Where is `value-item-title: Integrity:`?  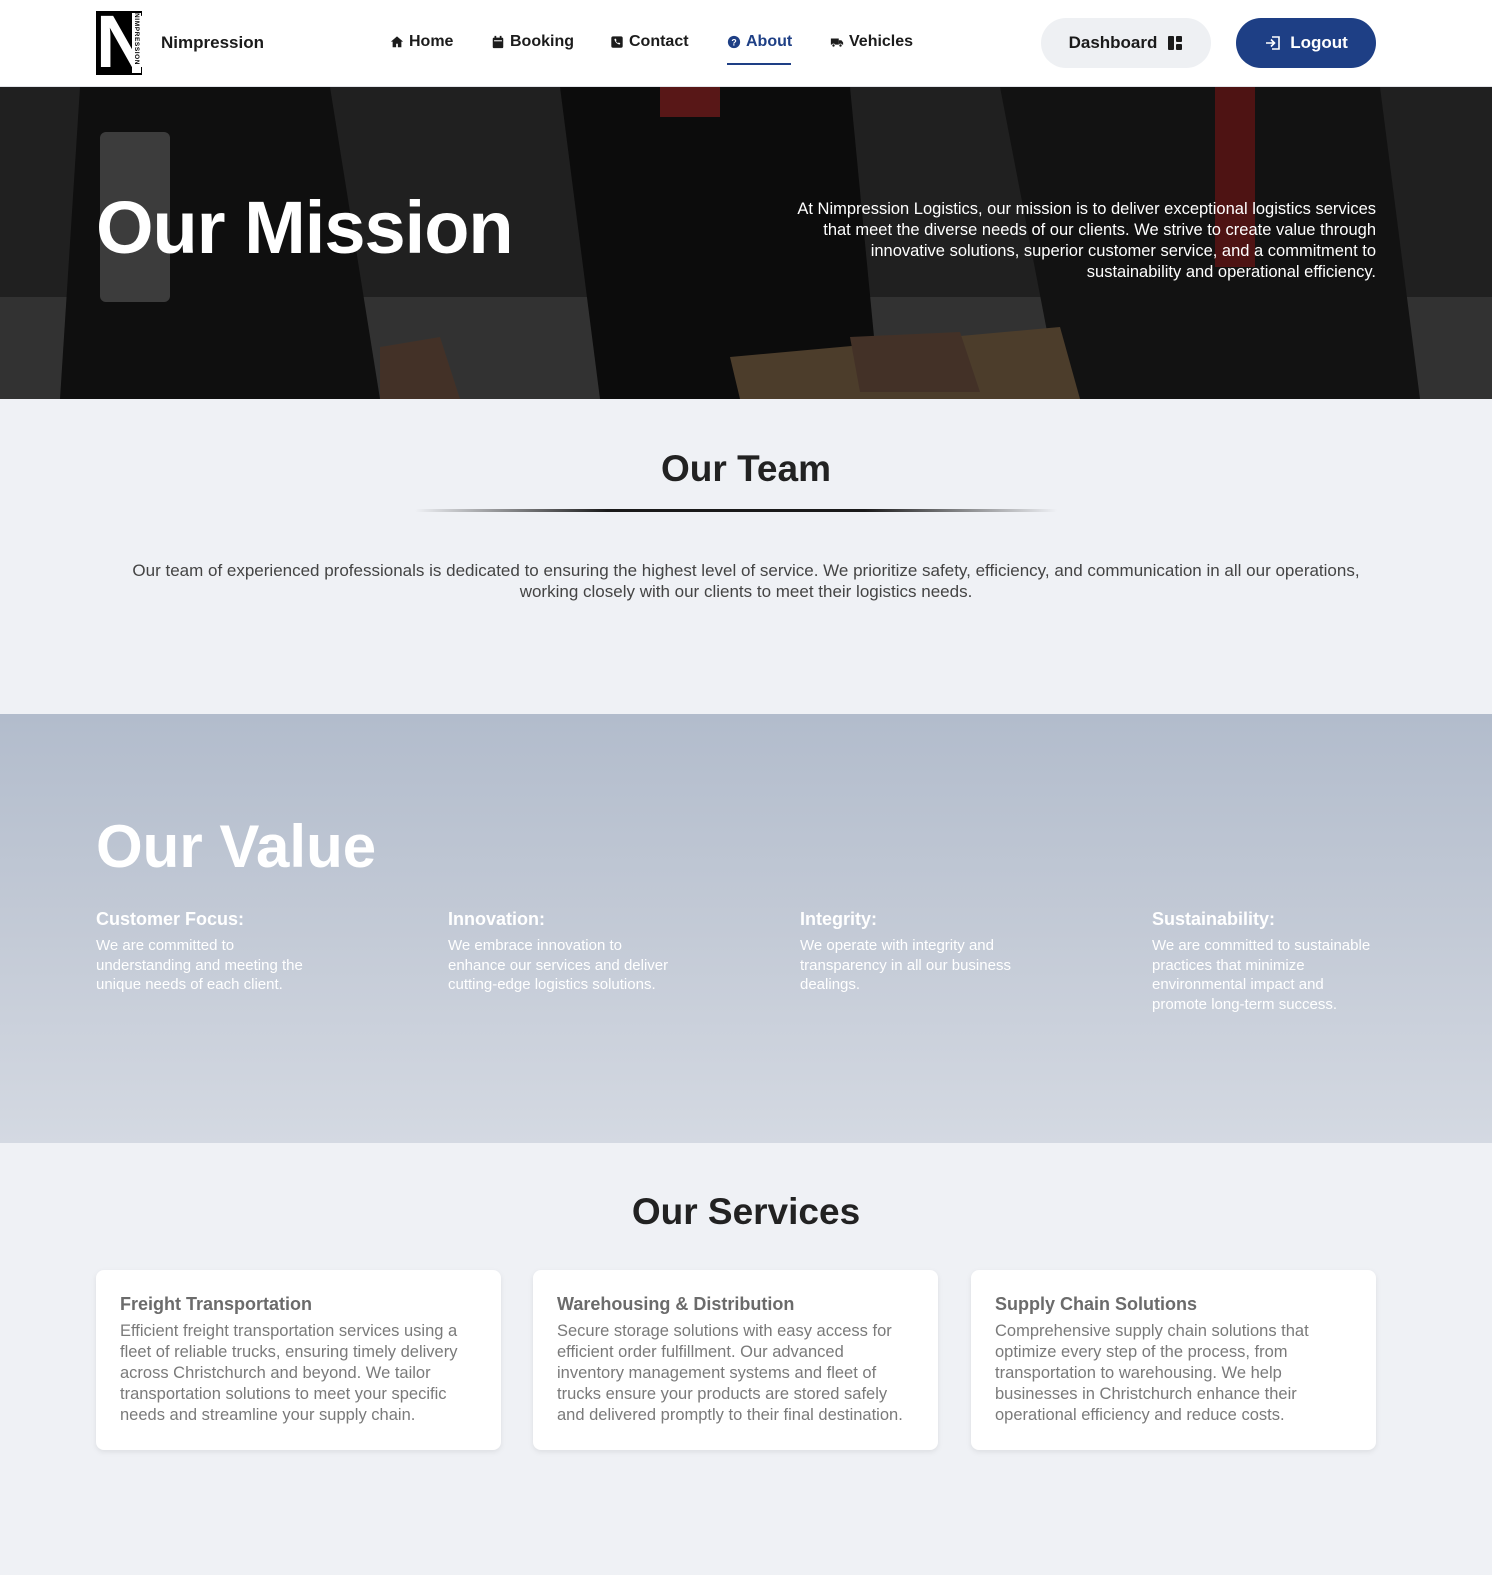 value-item-title: Integrity: is located at coordinates (839, 919).